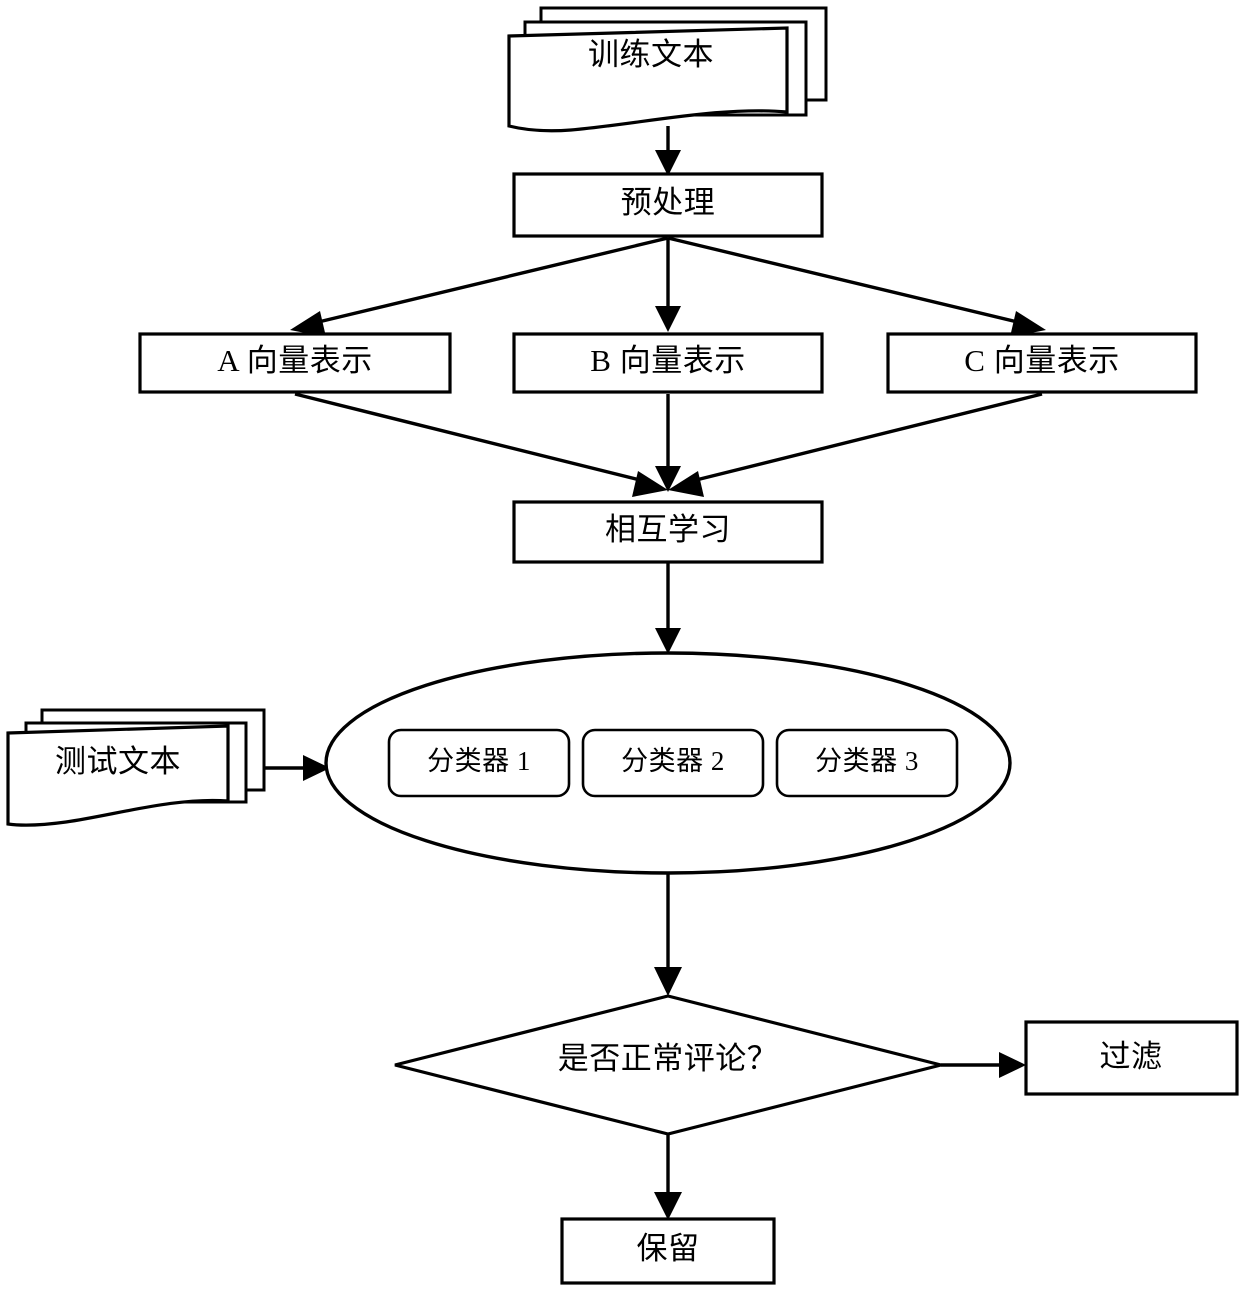 Image resolution: width=1240 pixels, height=1290 pixels. Describe the element at coordinates (668, 1058) in the screenshot. I see `decision-label: 是否正常评论？` at that location.